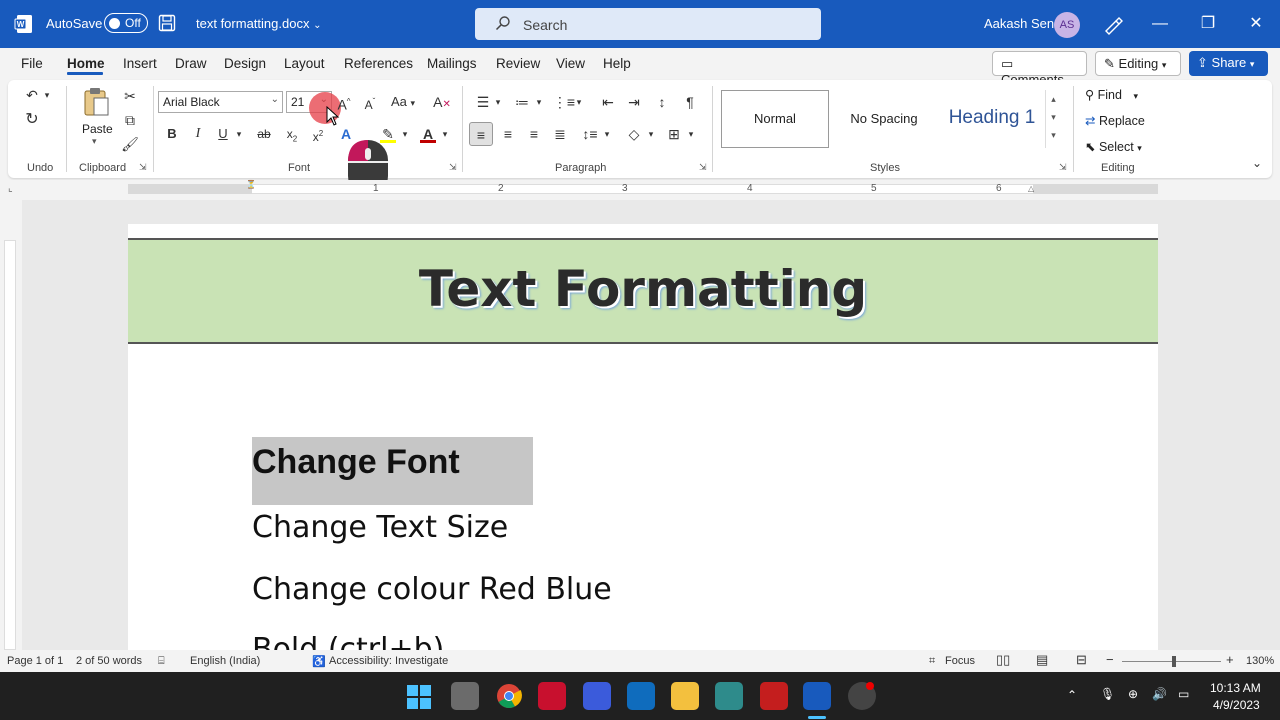 The height and width of the screenshot is (720, 1280). Describe the element at coordinates (344, 102) in the screenshot. I see `grow-font-icon: A^` at that location.